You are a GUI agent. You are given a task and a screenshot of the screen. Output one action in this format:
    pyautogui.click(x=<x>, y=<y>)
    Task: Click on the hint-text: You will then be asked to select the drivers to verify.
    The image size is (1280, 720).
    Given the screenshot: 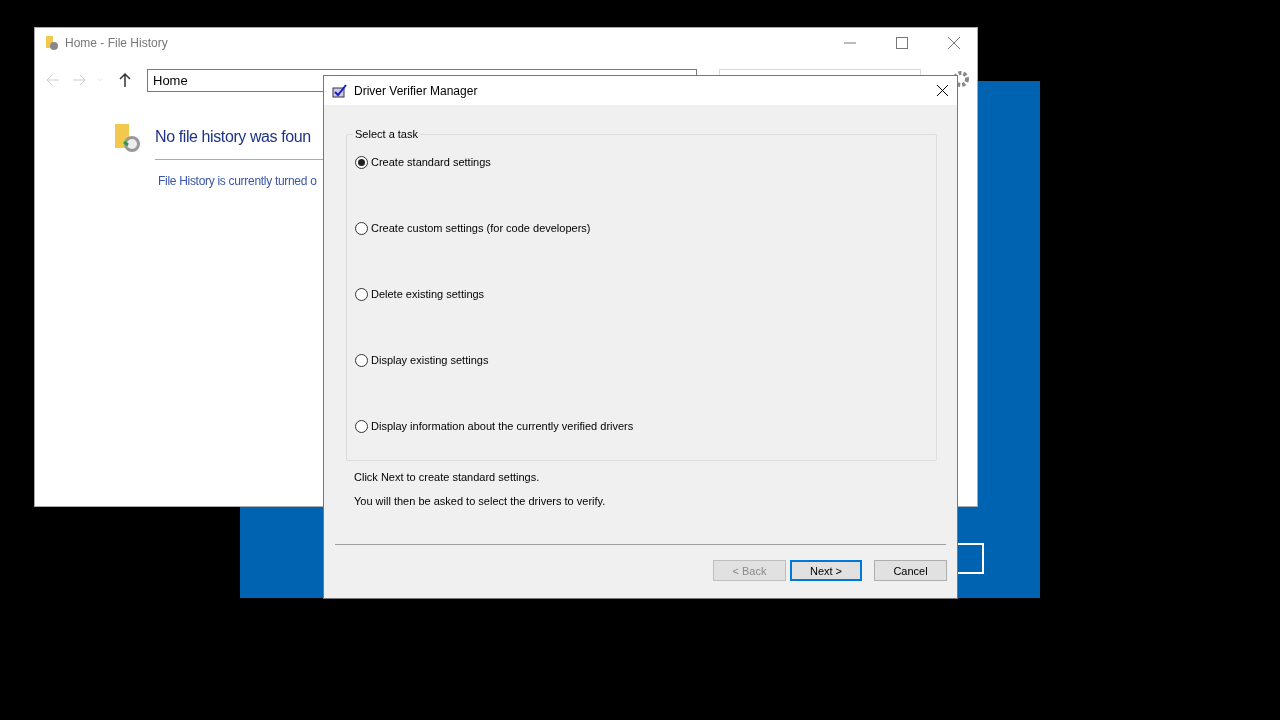 What is the action you would take?
    pyautogui.click(x=480, y=501)
    